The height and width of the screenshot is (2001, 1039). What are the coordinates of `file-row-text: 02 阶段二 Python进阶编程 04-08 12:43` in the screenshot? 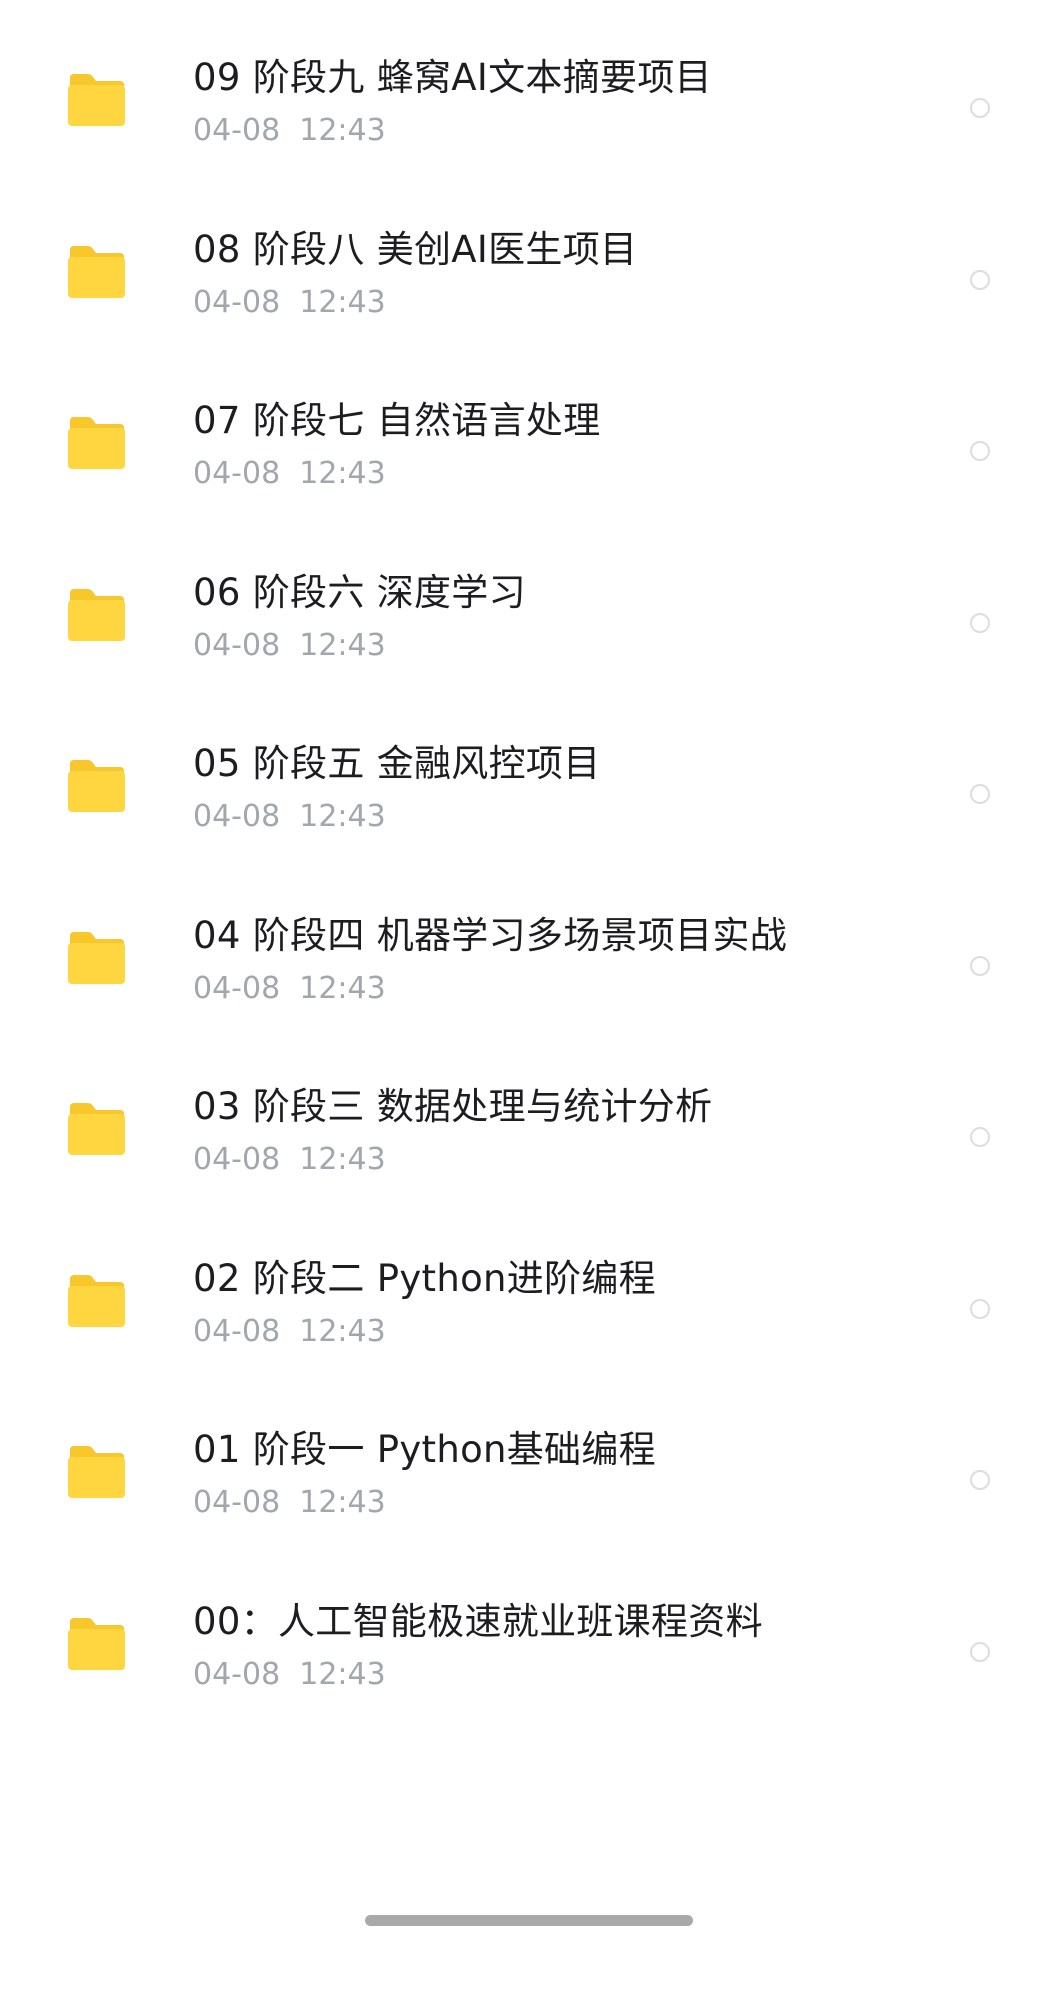 It's located at (553, 1303).